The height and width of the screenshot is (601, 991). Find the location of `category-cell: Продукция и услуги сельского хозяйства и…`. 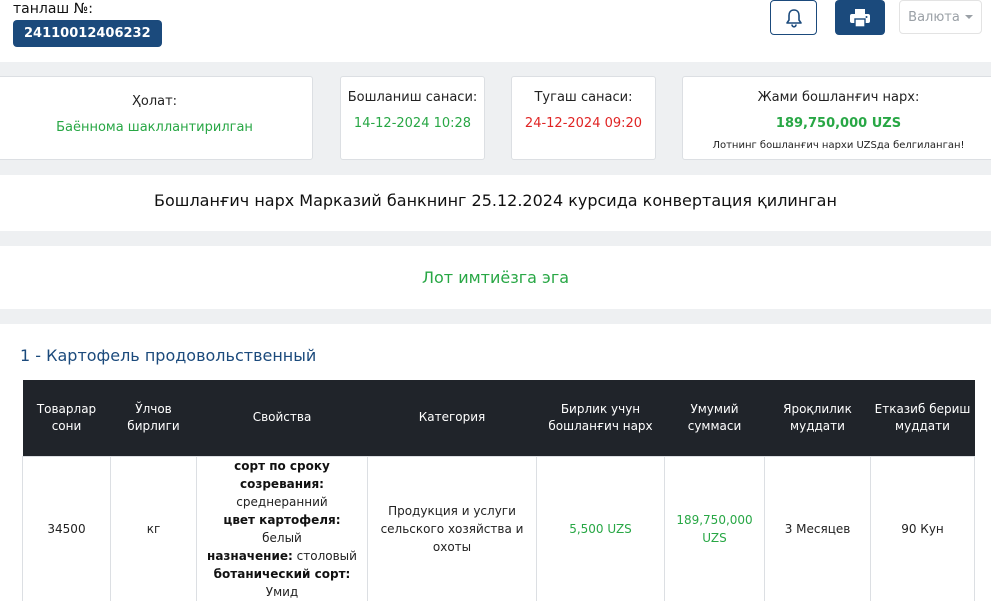

category-cell: Продукция и услуги сельского хозяйства и… is located at coordinates (452, 528).